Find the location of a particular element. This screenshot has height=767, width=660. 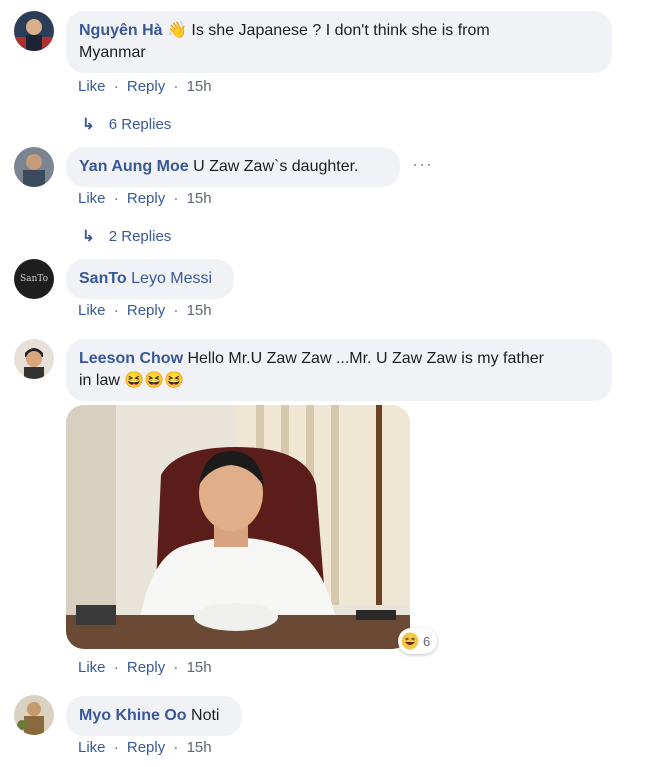

view-replies-button: ↳ 2 Replies is located at coordinates (126, 236).